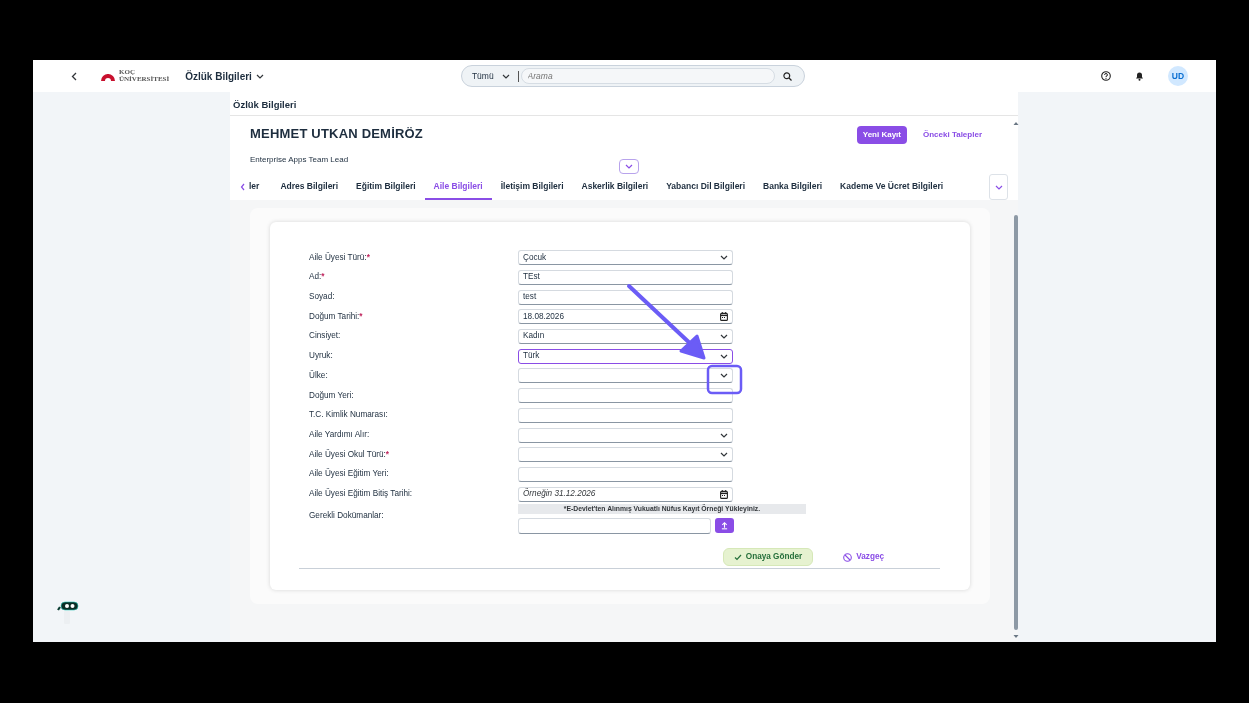 This screenshot has height=703, width=1249. I want to click on check-icon, so click(737, 557).